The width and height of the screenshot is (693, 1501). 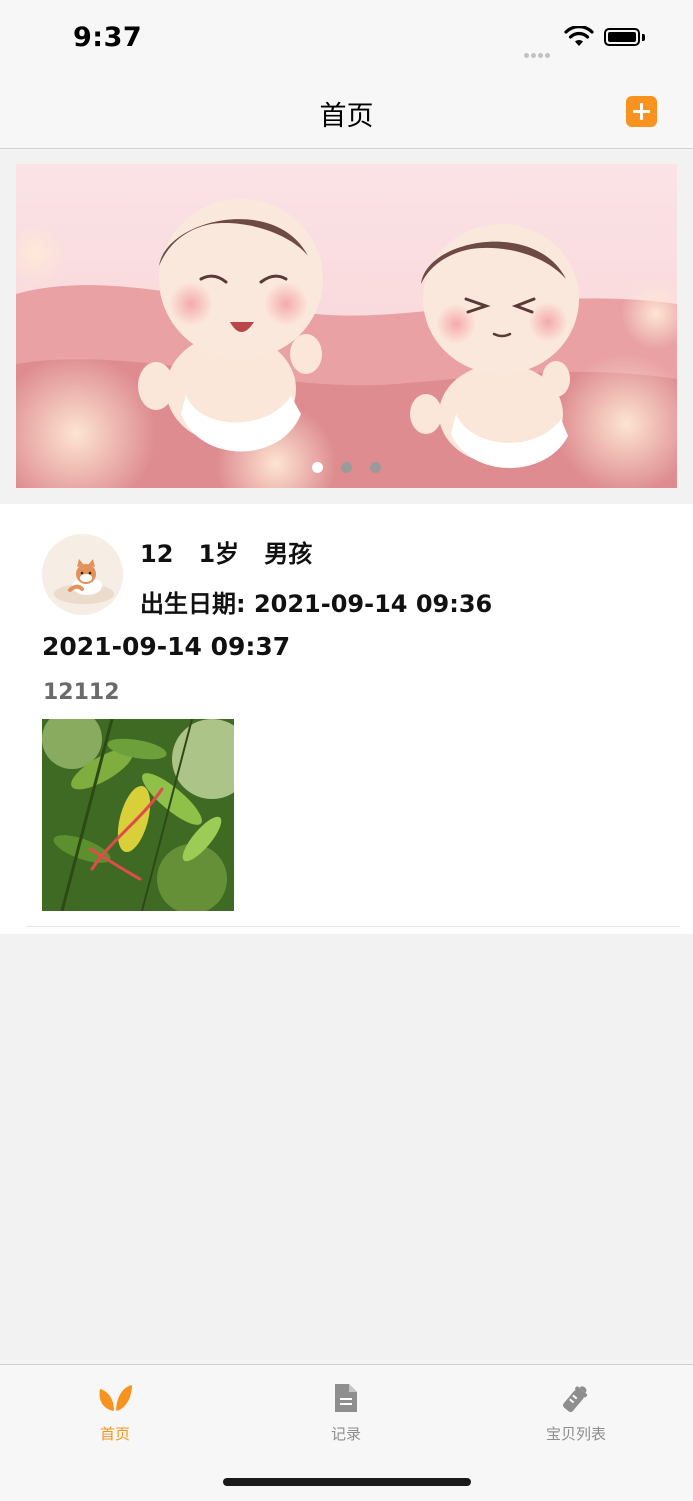 What do you see at coordinates (643, 37) in the screenshot?
I see `battery-cap` at bounding box center [643, 37].